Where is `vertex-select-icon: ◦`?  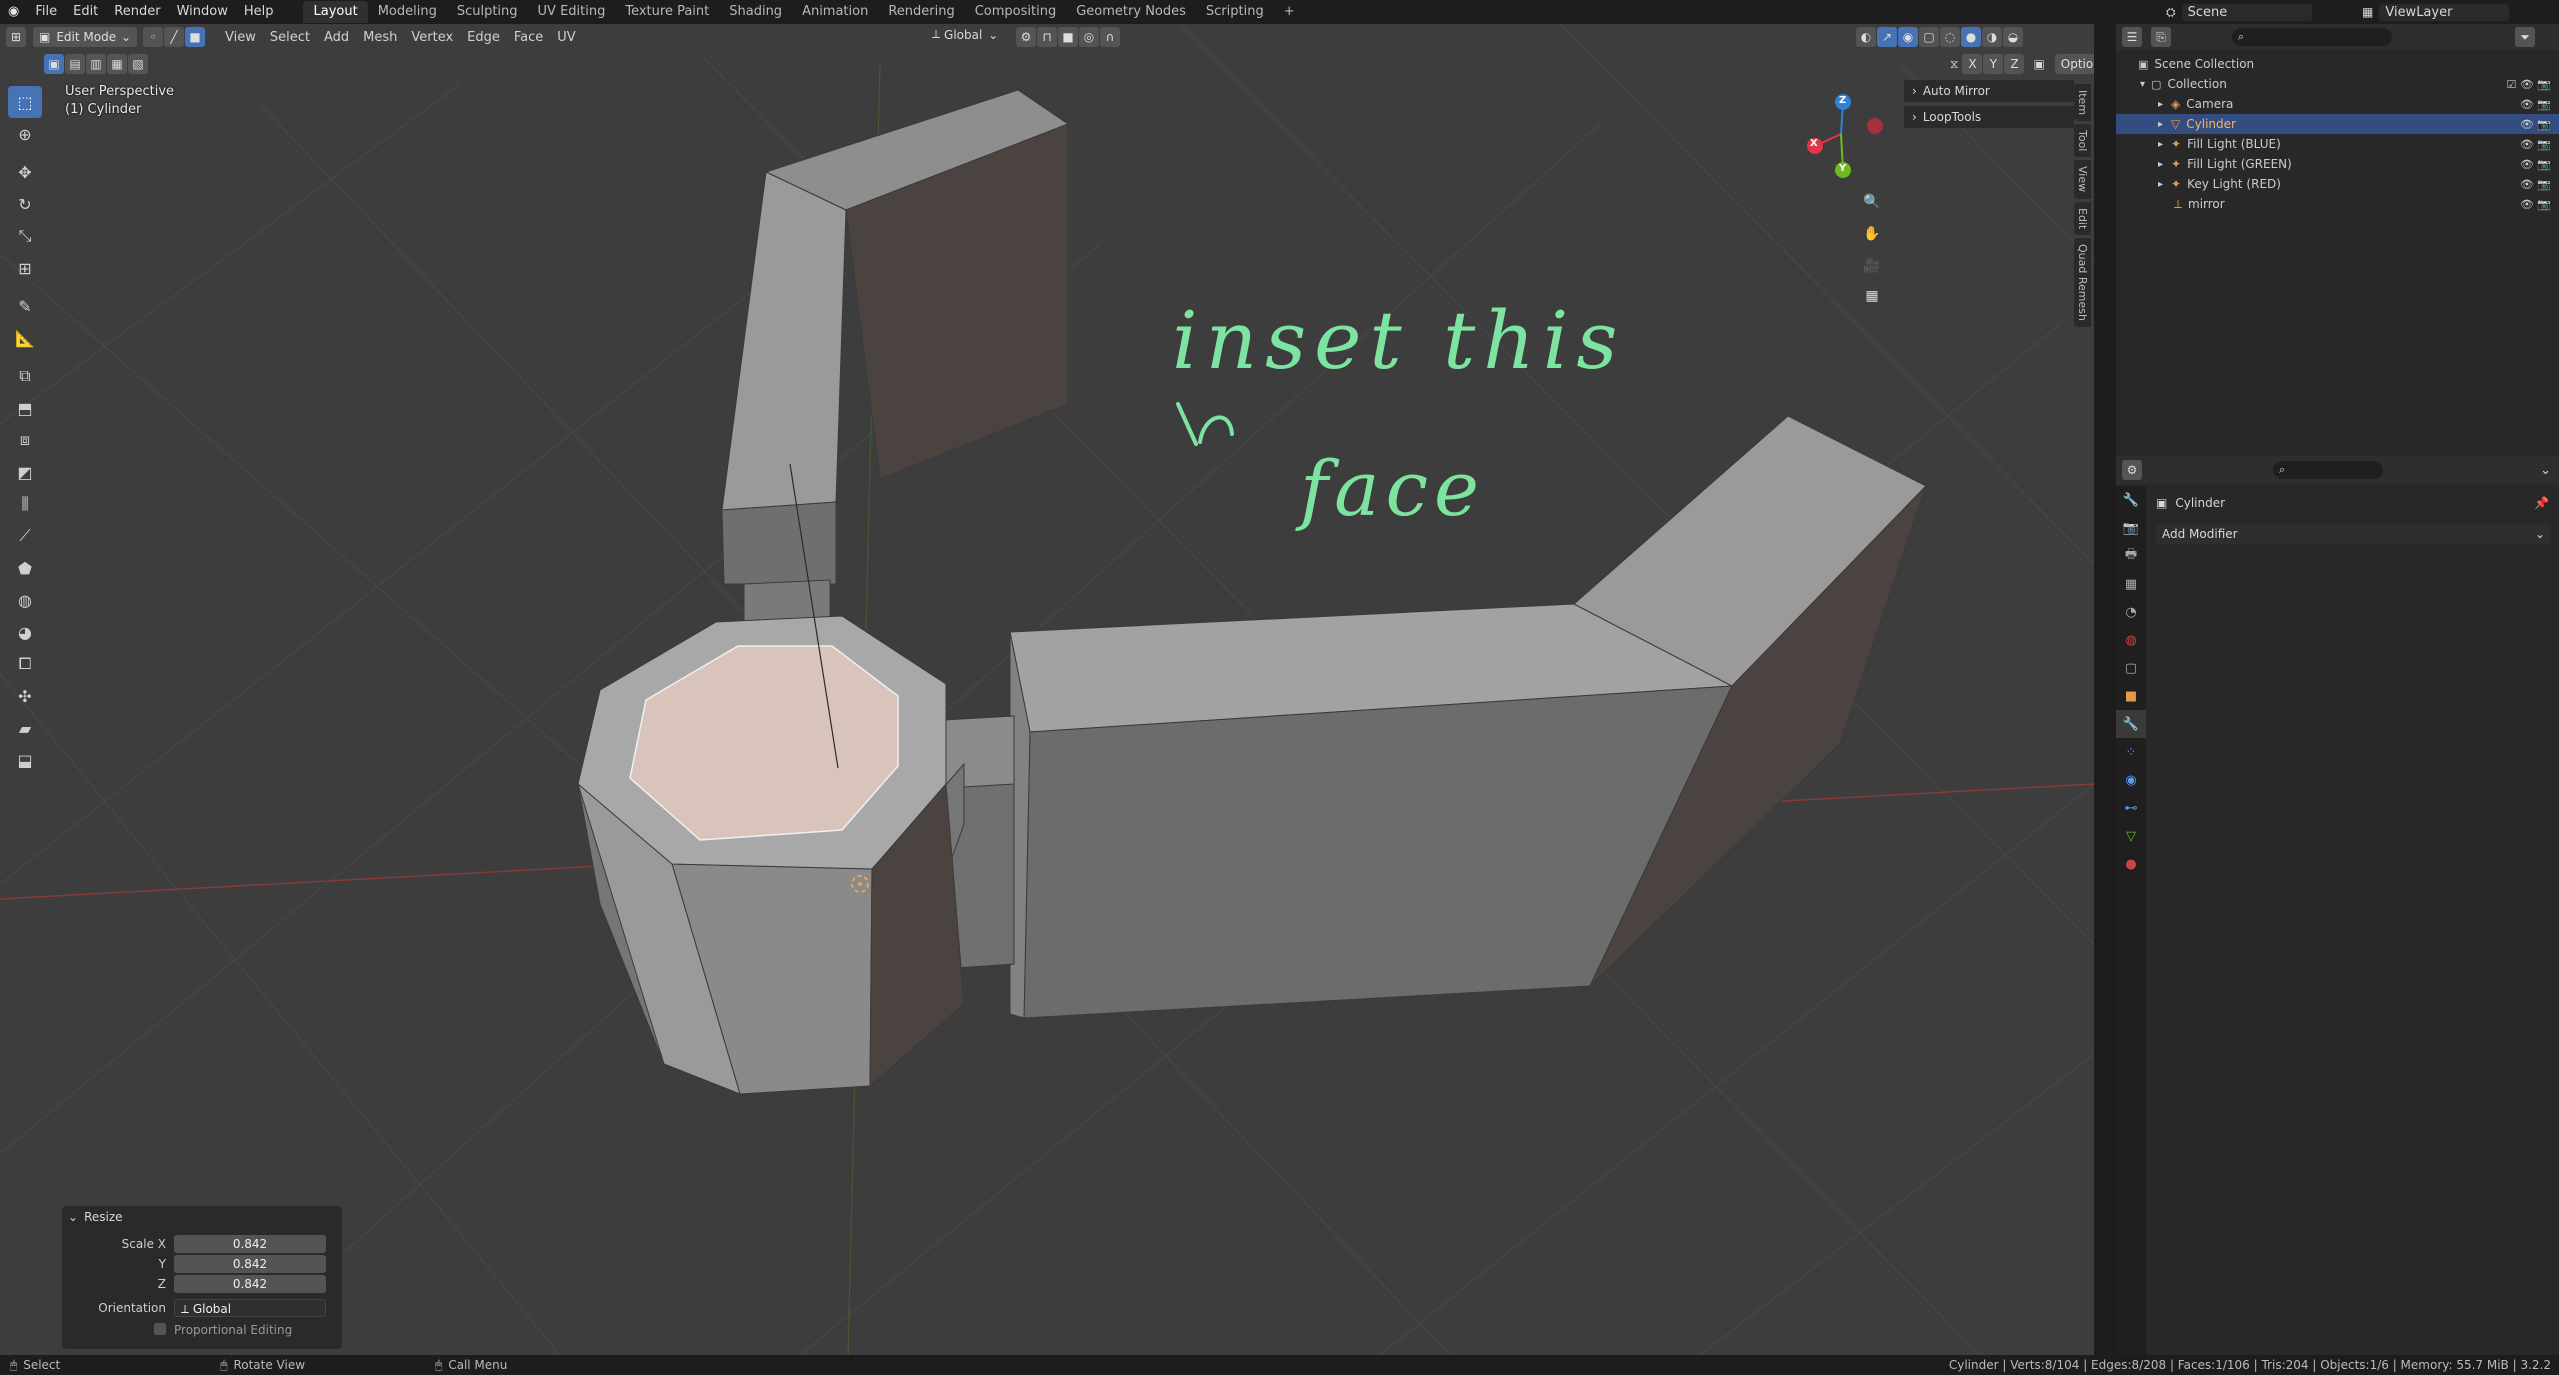 vertex-select-icon: ◦ is located at coordinates (153, 37).